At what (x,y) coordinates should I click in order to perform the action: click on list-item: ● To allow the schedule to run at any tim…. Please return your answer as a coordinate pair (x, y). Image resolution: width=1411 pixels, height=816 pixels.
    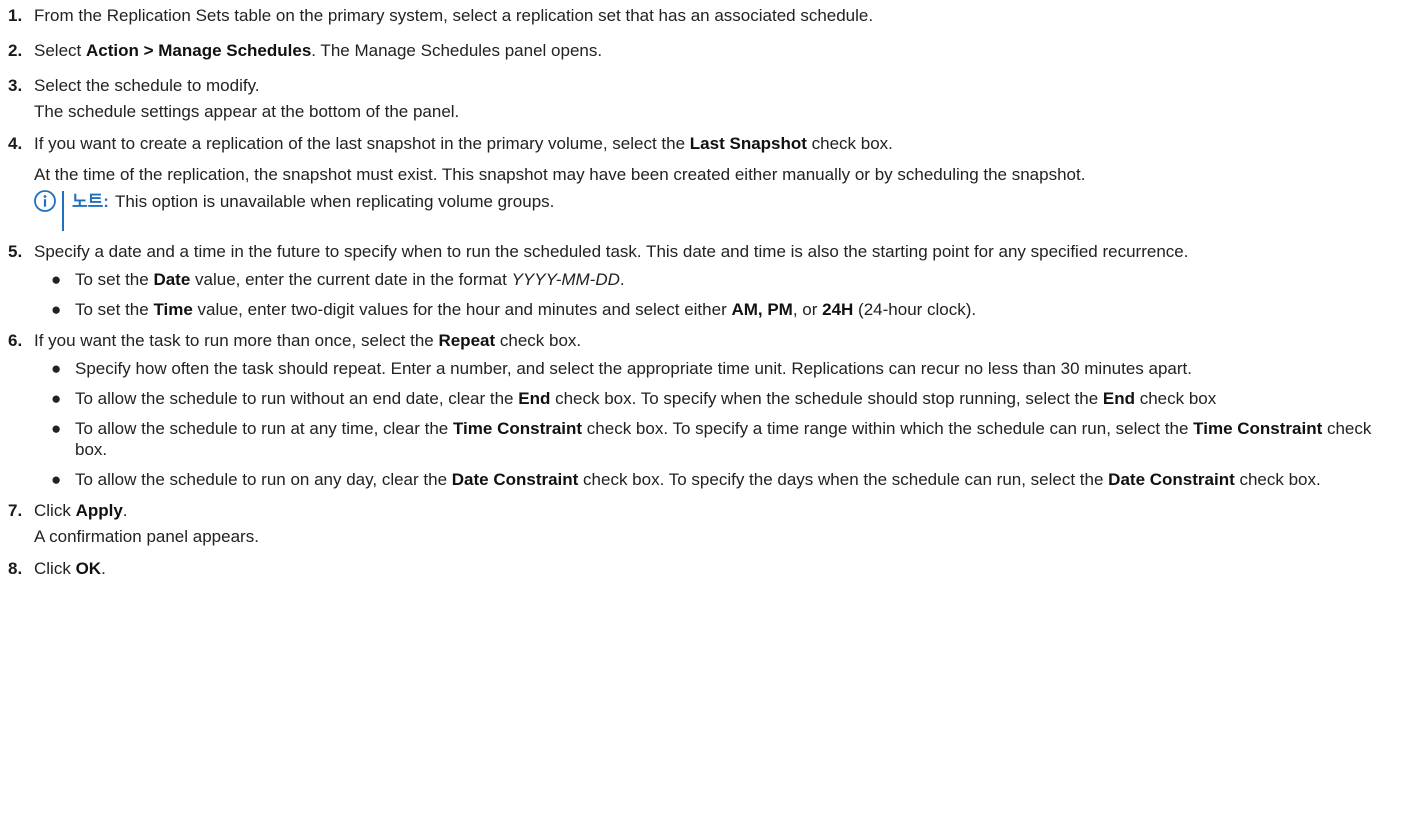
    Looking at the image, I should click on (711, 439).